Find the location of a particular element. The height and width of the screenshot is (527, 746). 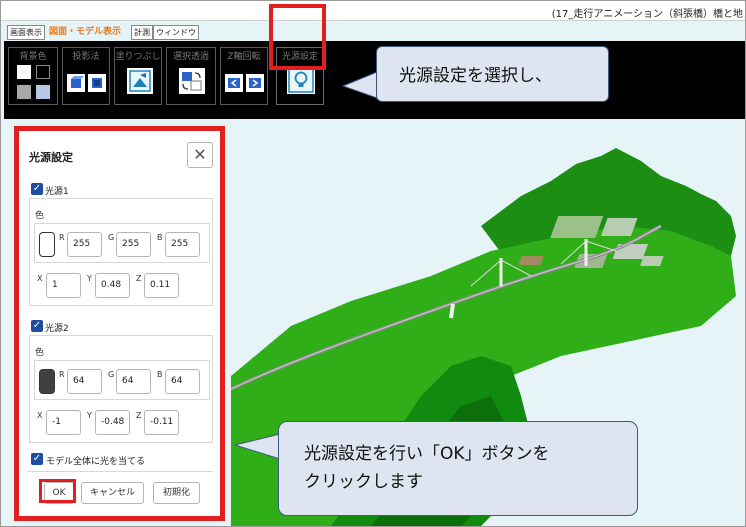

group-label: Z軸回転 is located at coordinates (244, 57).